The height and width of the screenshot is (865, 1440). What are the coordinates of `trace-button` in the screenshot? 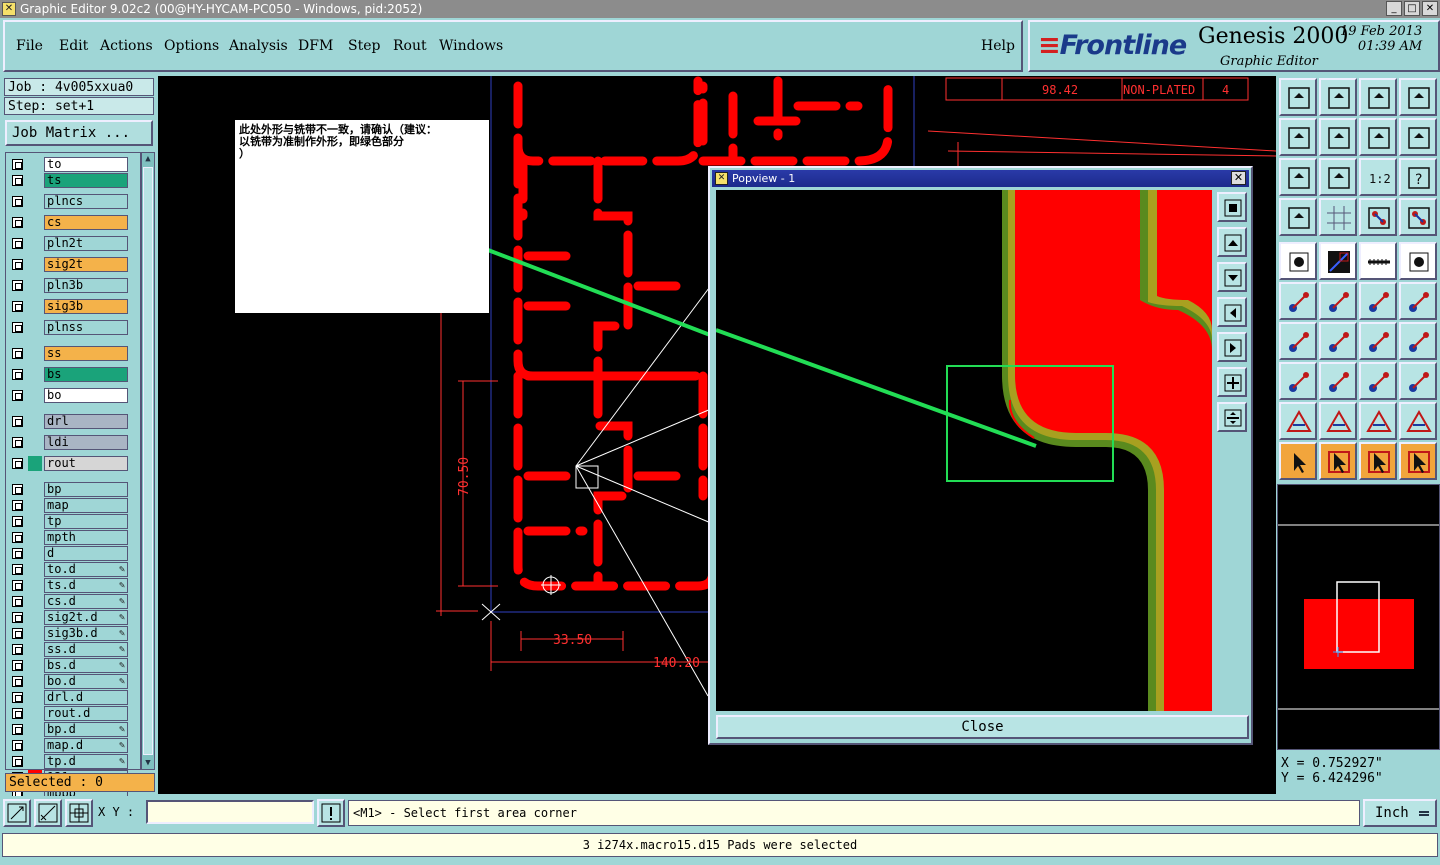 It's located at (1338, 381).